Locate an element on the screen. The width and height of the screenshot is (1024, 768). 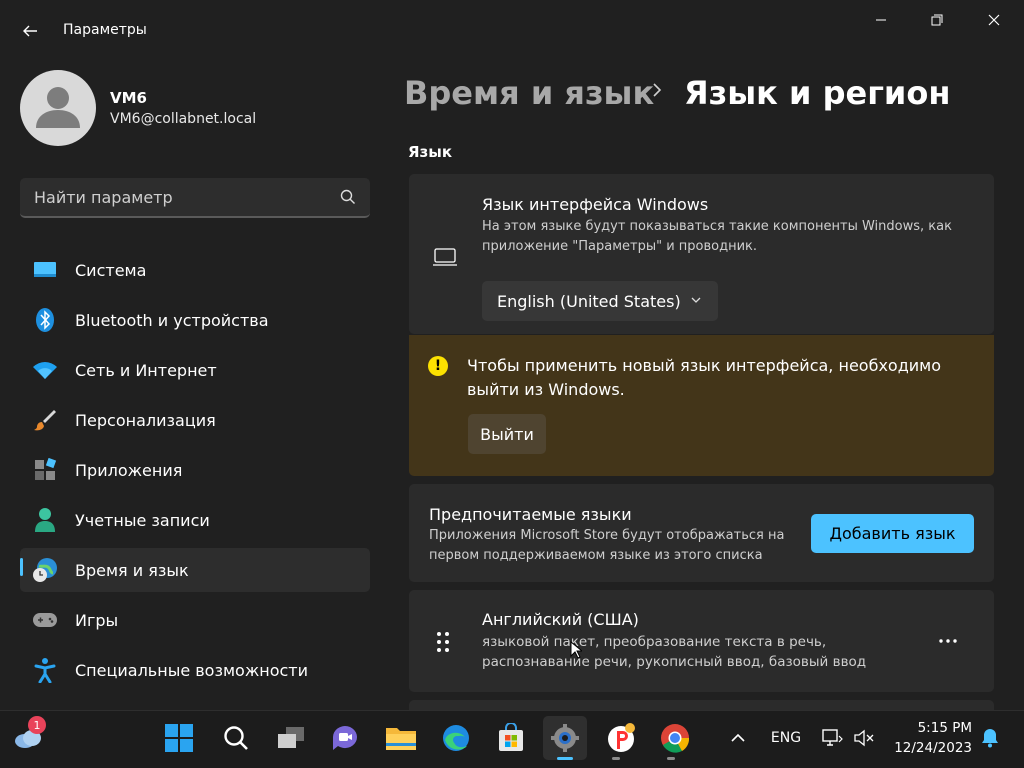
taskbar-store is located at coordinates (511, 738).